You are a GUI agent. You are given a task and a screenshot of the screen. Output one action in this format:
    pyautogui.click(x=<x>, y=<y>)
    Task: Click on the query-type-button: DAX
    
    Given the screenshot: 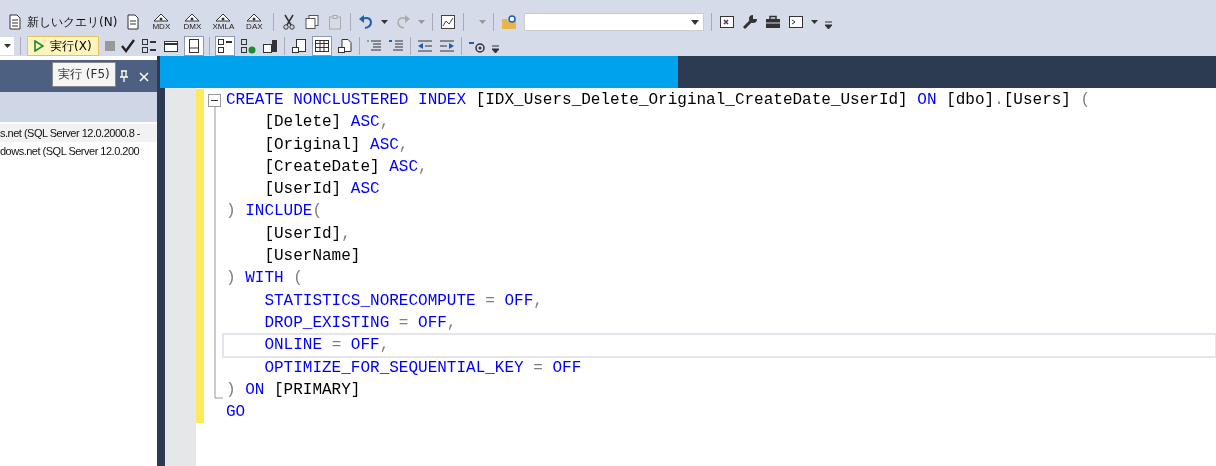 What is the action you would take?
    pyautogui.click(x=254, y=22)
    